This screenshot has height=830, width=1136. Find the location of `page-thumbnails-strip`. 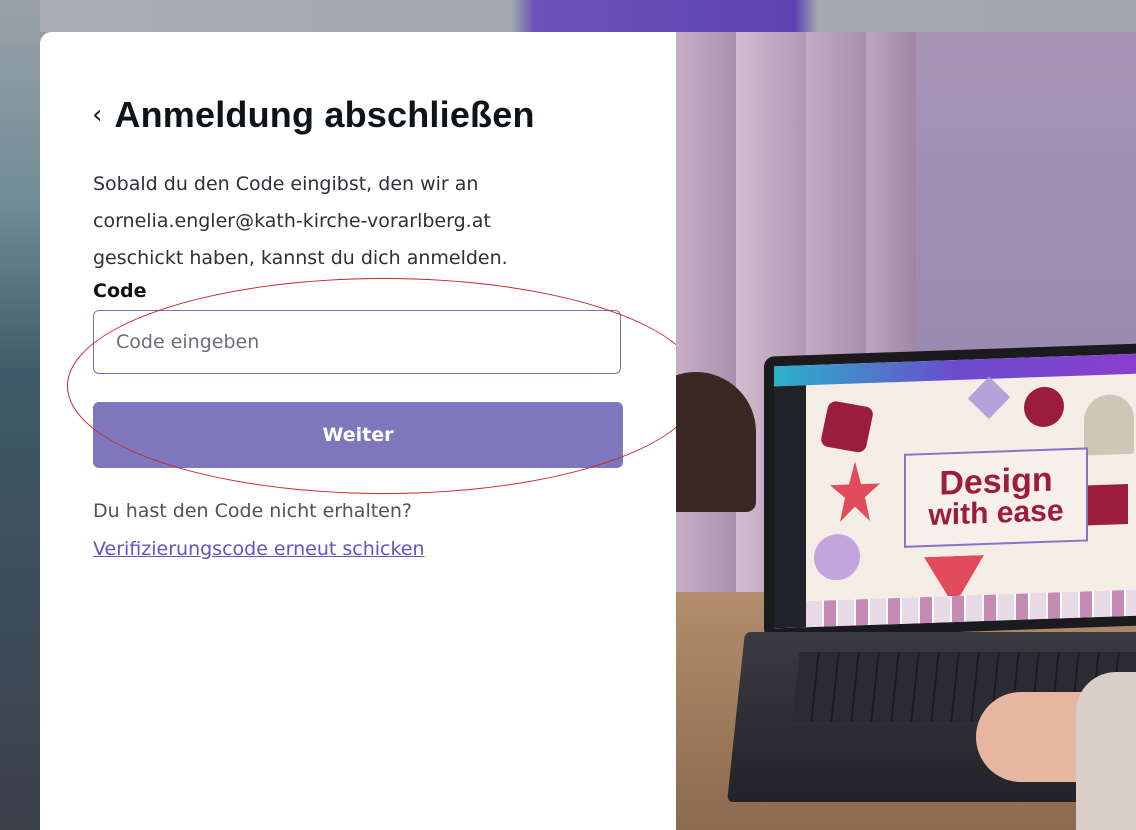

page-thumbnails-strip is located at coordinates (971, 608).